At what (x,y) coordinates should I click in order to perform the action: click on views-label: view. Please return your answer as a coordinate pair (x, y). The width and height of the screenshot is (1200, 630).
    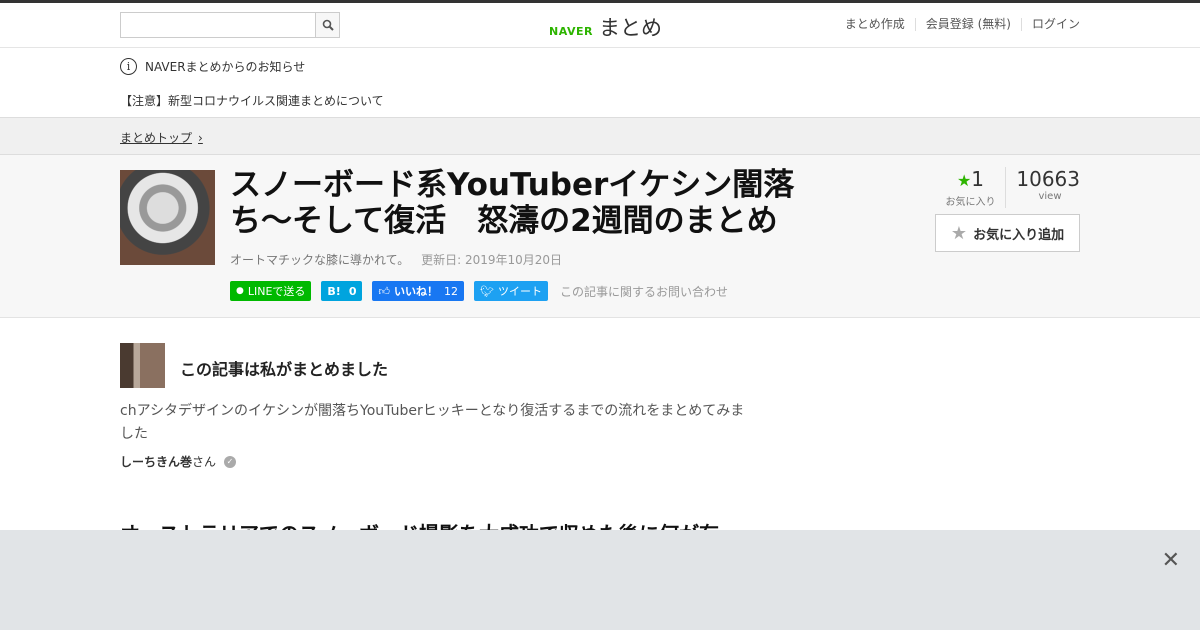
    Looking at the image, I should click on (1050, 196).